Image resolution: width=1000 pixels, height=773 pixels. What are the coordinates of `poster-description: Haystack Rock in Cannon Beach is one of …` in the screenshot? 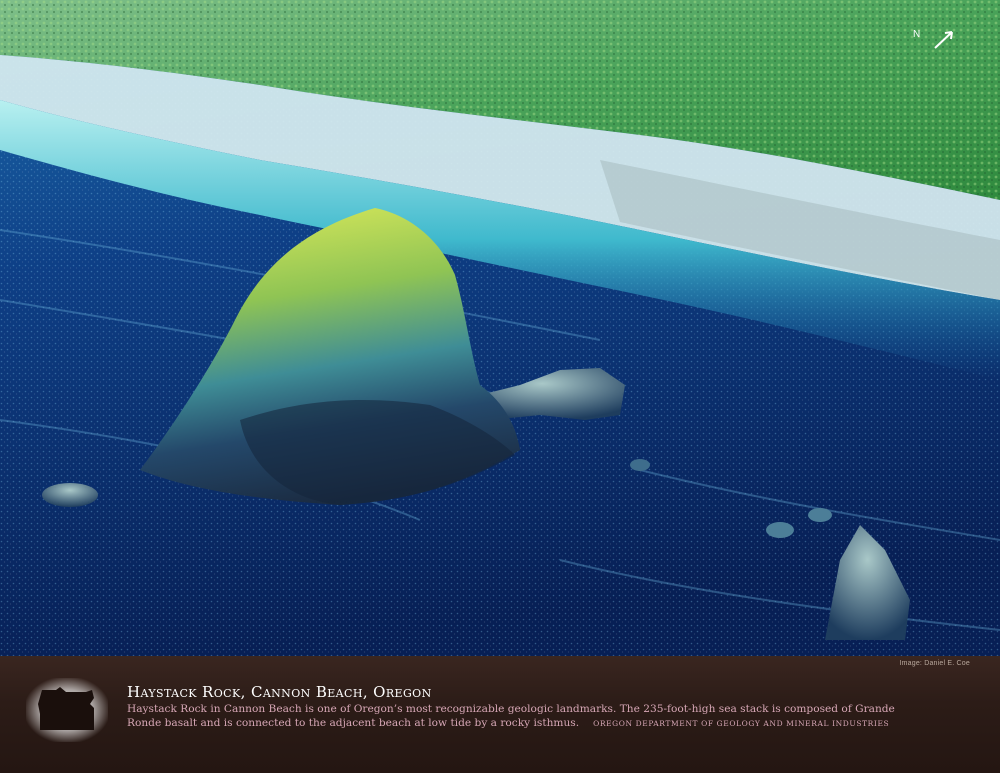 It's located at (527, 716).